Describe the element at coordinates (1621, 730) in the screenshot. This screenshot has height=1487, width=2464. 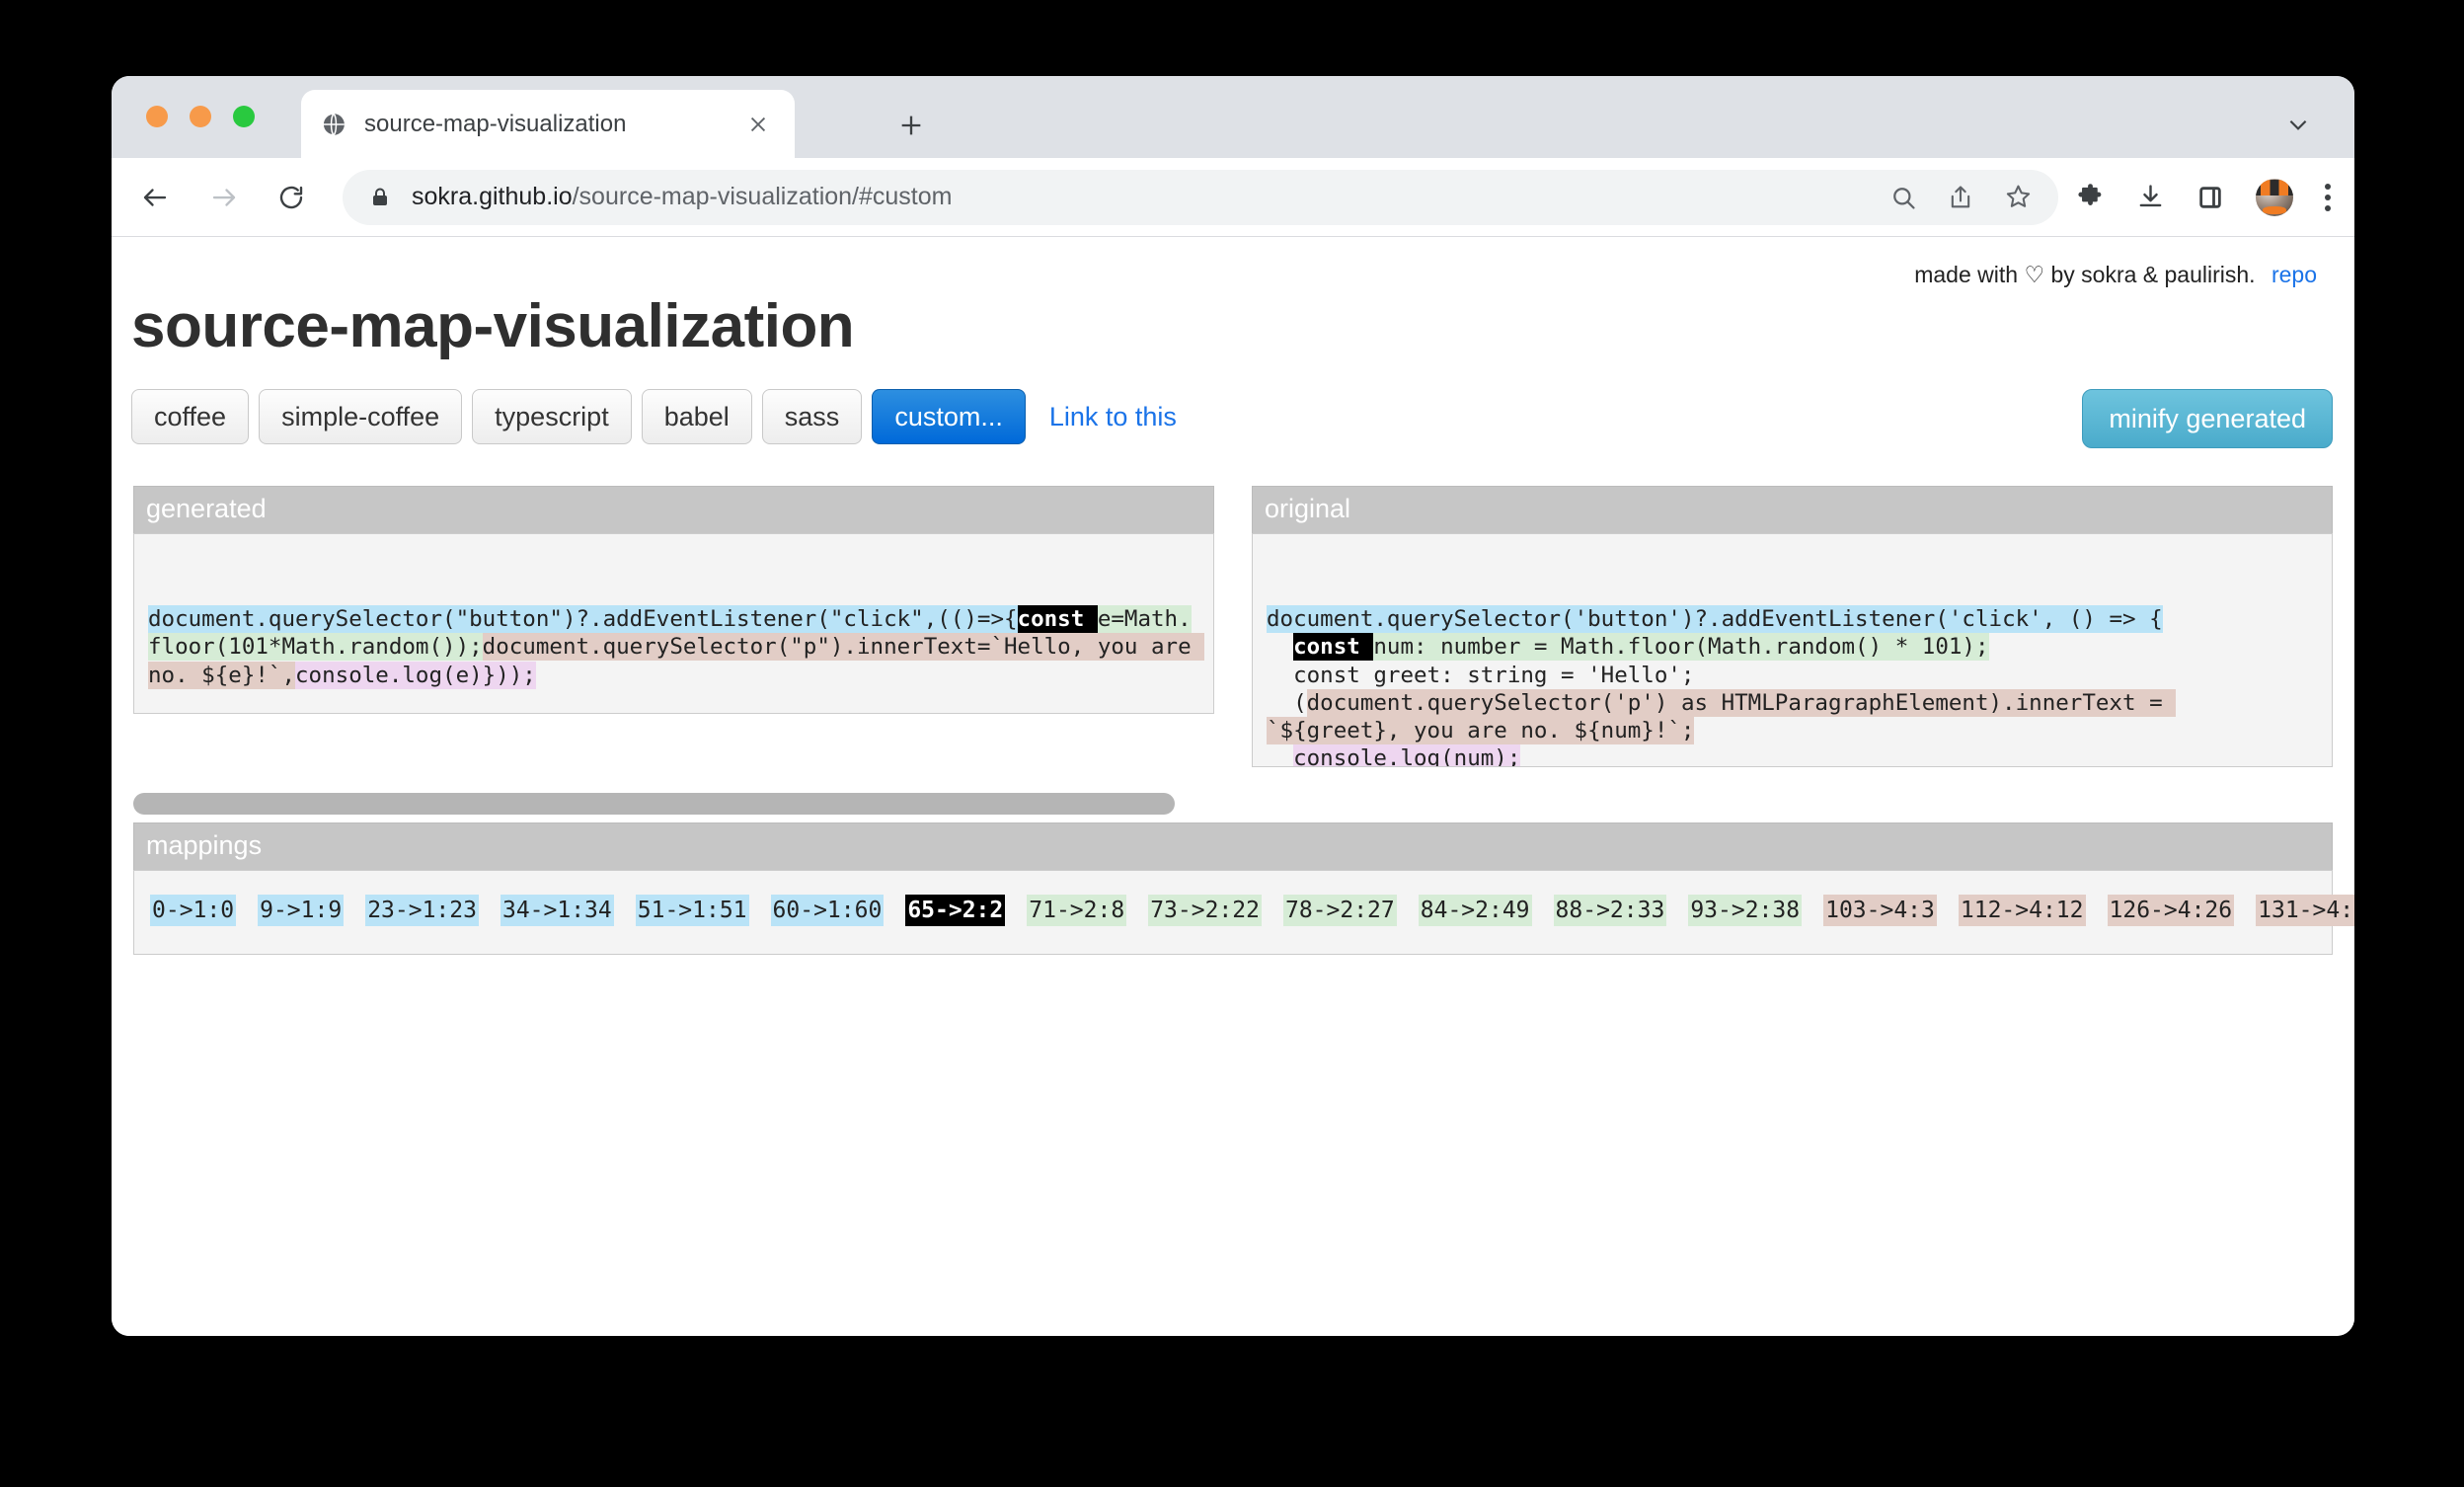
I see `original-segment: num` at that location.